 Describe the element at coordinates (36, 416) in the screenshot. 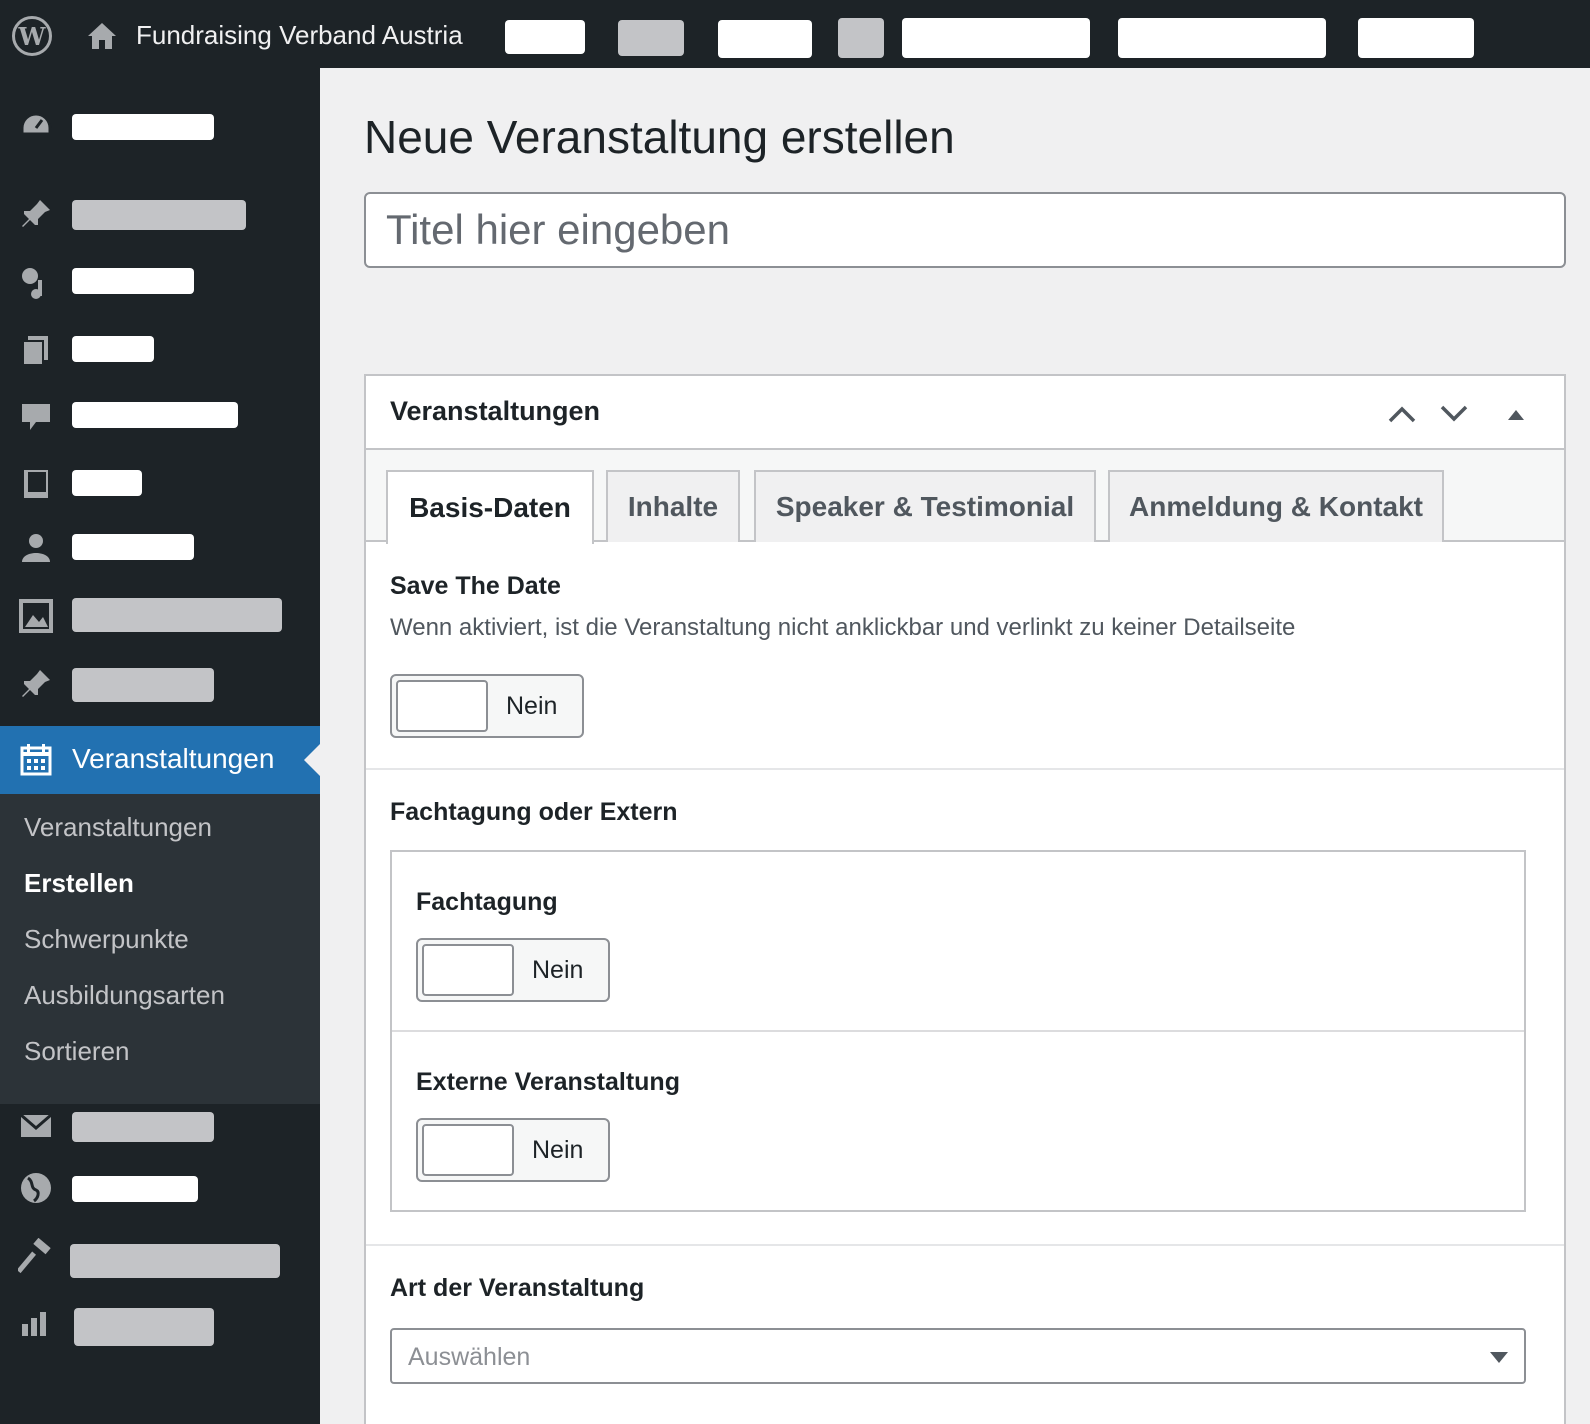

I see `comments-icon` at that location.